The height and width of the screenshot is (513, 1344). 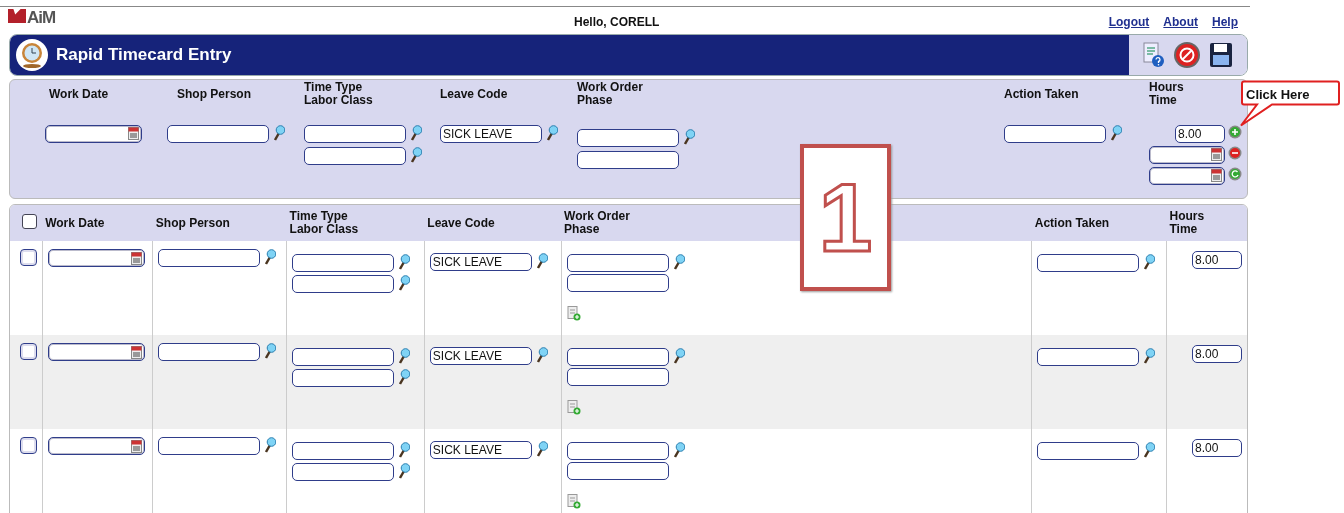 What do you see at coordinates (144, 55) in the screenshot?
I see `page-title: Rapid Timecard Entry` at bounding box center [144, 55].